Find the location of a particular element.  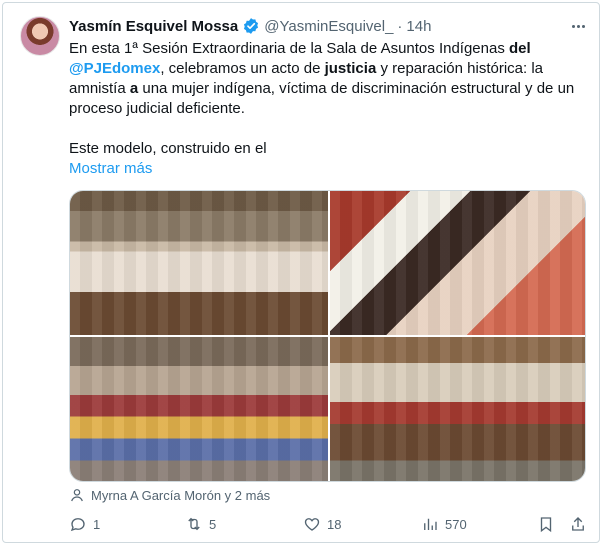

like-count: 18 is located at coordinates (334, 524).